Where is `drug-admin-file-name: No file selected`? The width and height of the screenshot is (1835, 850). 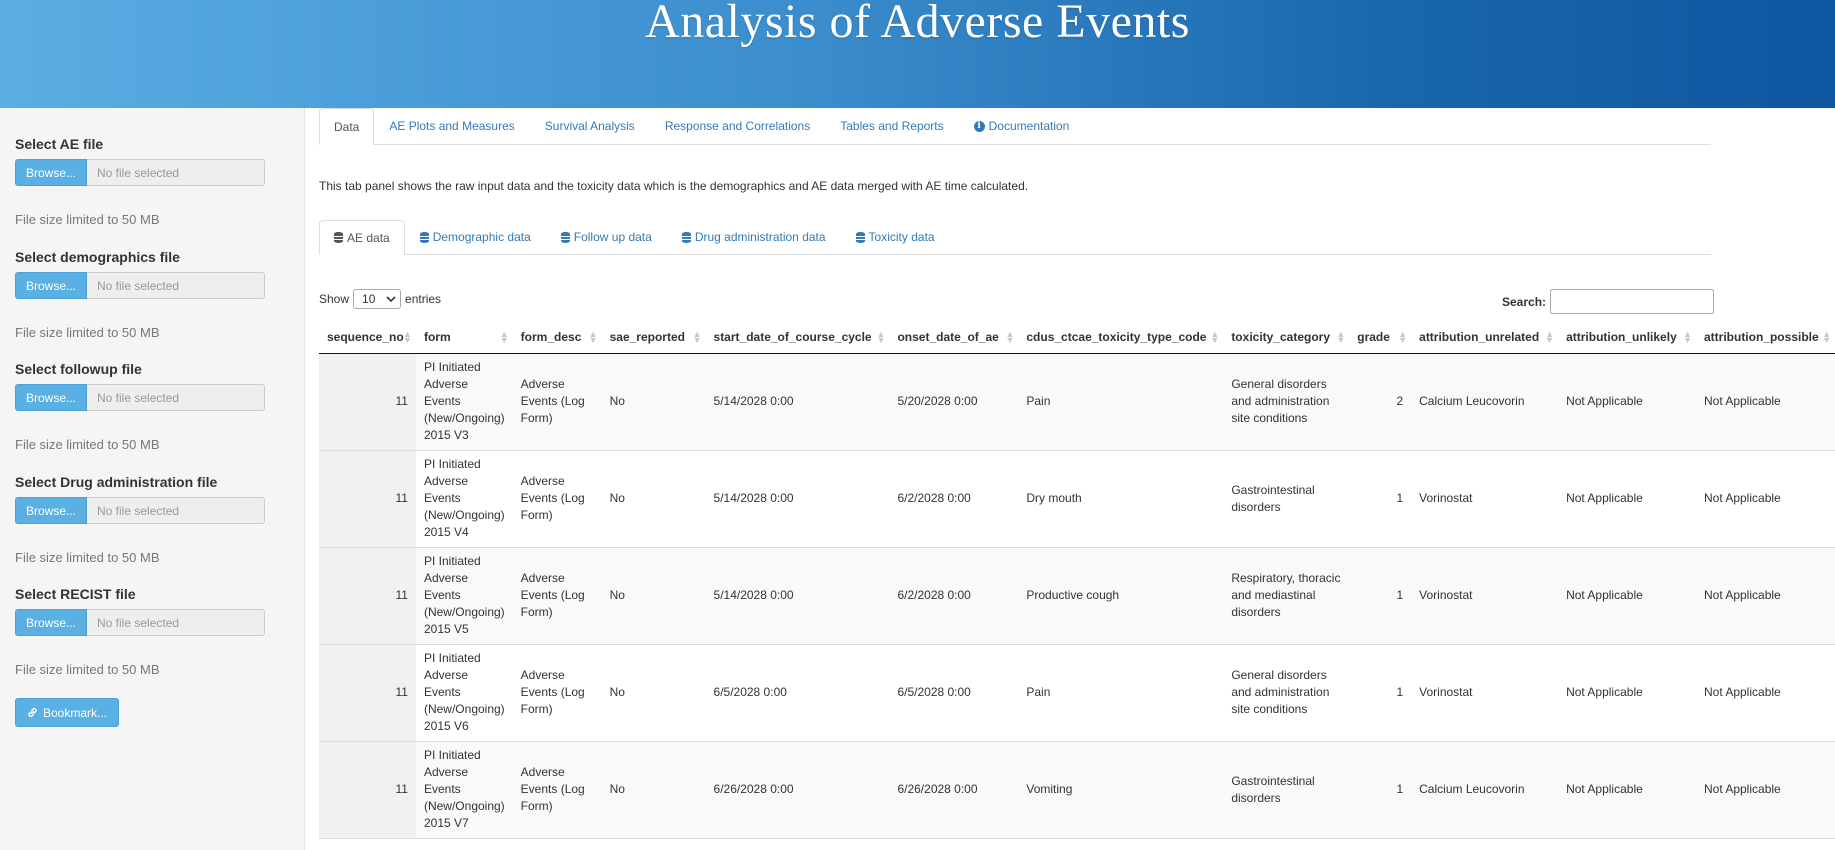
drug-admin-file-name: No file selected is located at coordinates (176, 510).